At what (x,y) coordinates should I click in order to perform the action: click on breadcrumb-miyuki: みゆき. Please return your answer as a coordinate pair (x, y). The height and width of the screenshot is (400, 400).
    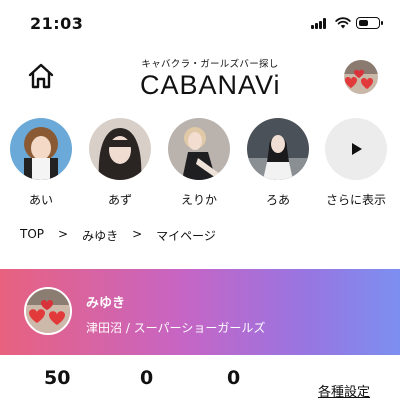
    Looking at the image, I should click on (100, 235).